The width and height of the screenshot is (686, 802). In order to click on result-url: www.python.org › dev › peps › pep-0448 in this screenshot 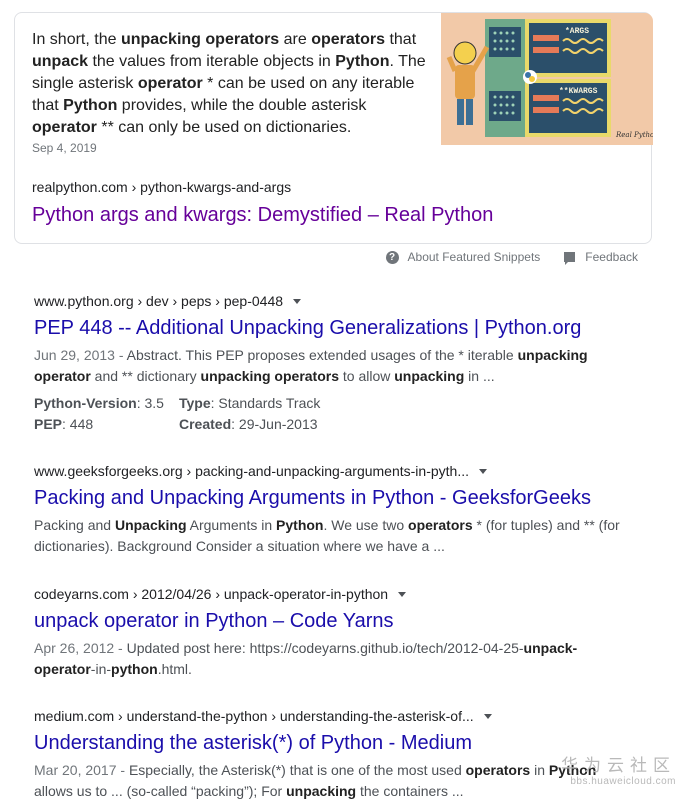, I will do `click(159, 301)`.